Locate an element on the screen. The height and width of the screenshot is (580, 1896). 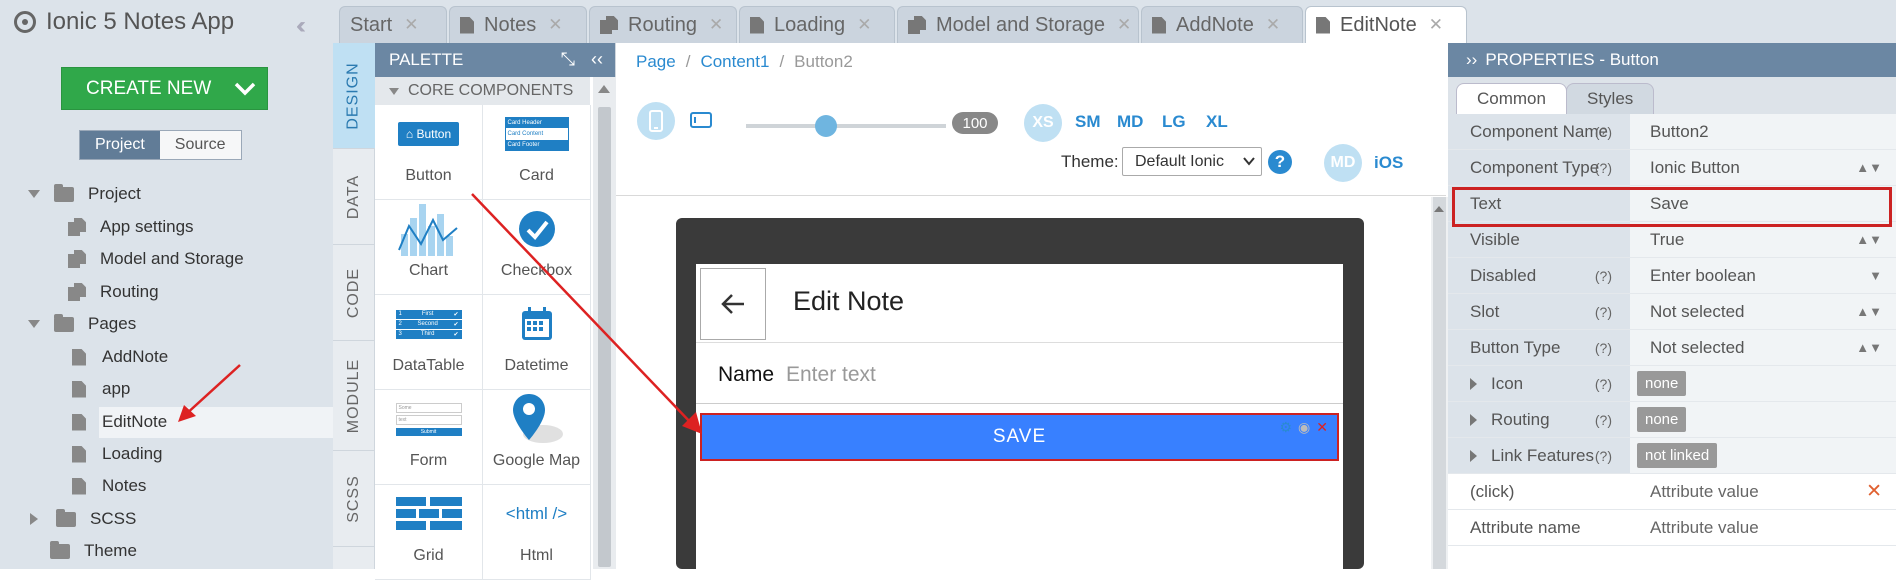
tab-module: MODULE is located at coordinates (354, 396).